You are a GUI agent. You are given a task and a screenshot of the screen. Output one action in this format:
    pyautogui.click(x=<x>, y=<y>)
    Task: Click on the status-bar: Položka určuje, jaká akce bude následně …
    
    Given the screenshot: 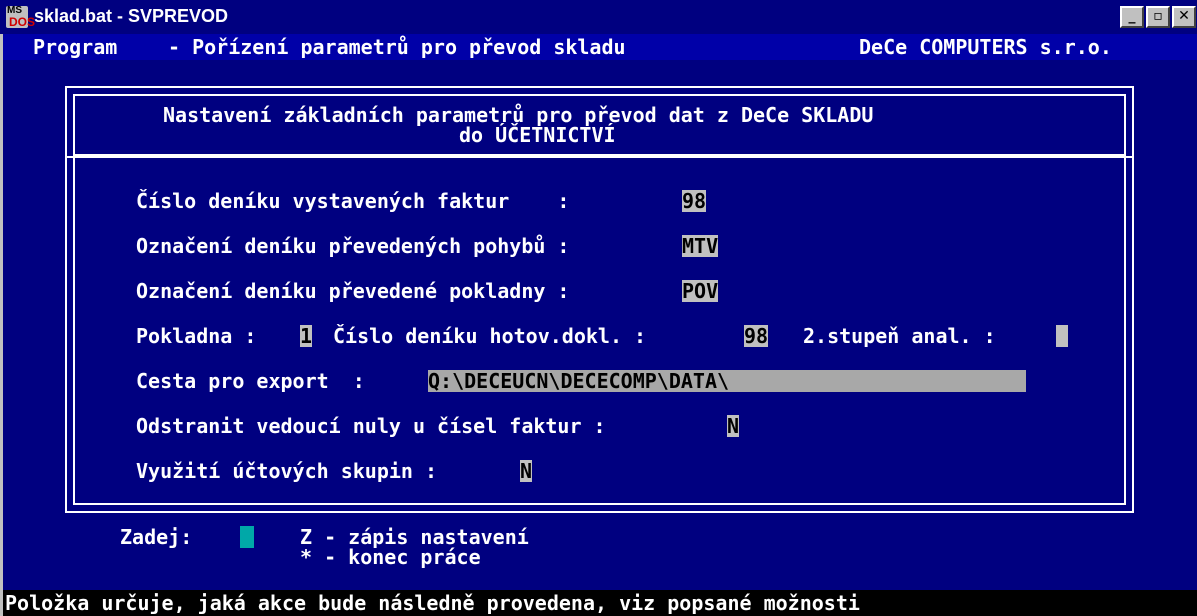 What is the action you would take?
    pyautogui.click(x=600, y=603)
    